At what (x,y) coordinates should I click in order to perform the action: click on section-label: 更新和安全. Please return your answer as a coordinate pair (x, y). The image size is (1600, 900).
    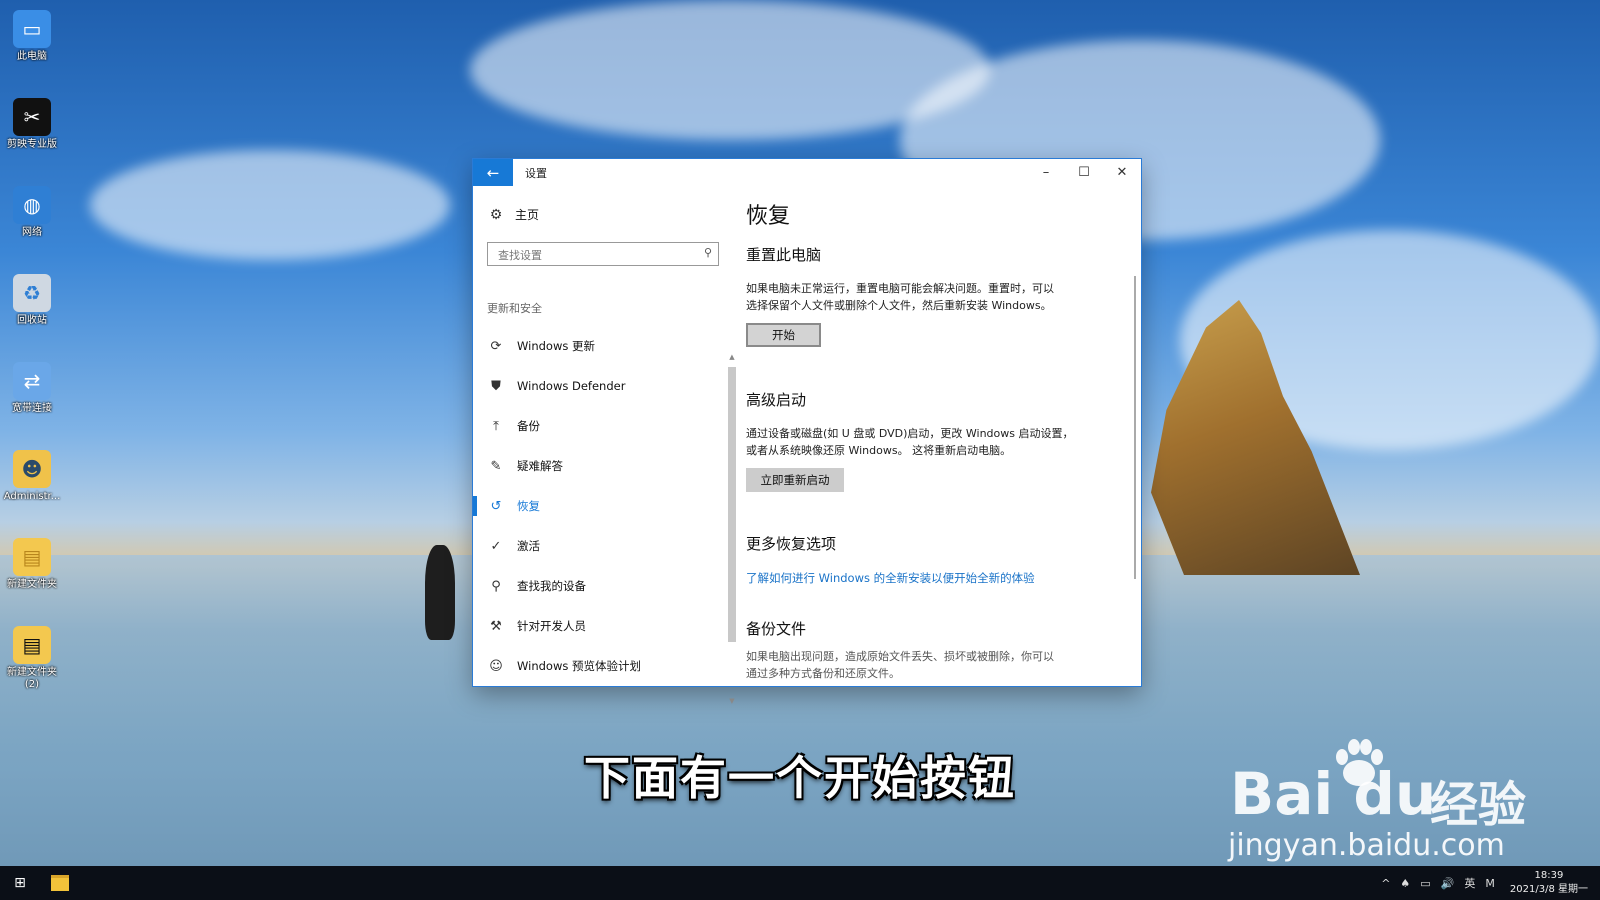
    Looking at the image, I should click on (514, 308).